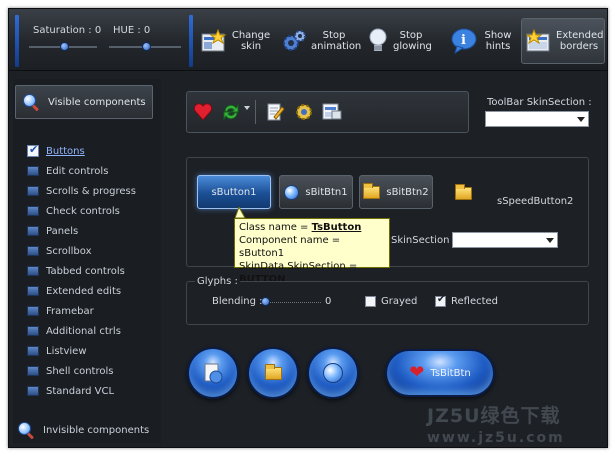  Describe the element at coordinates (332, 112) in the screenshot. I see `print-preview-icon` at that location.